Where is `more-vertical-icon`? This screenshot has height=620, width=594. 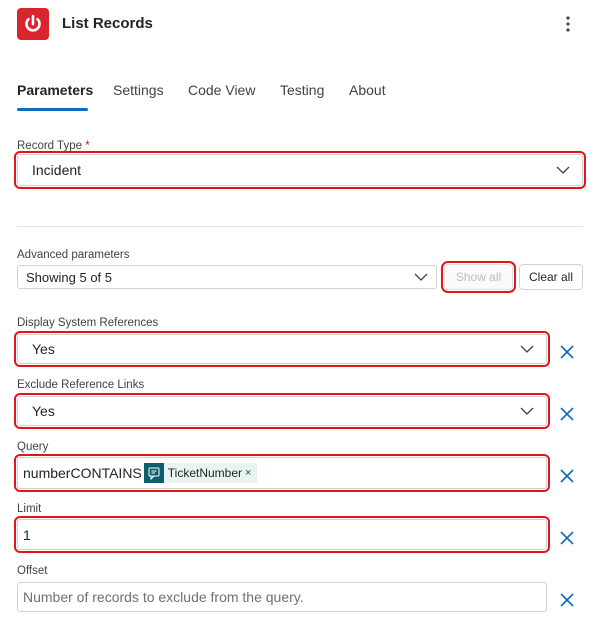
more-vertical-icon is located at coordinates (568, 24).